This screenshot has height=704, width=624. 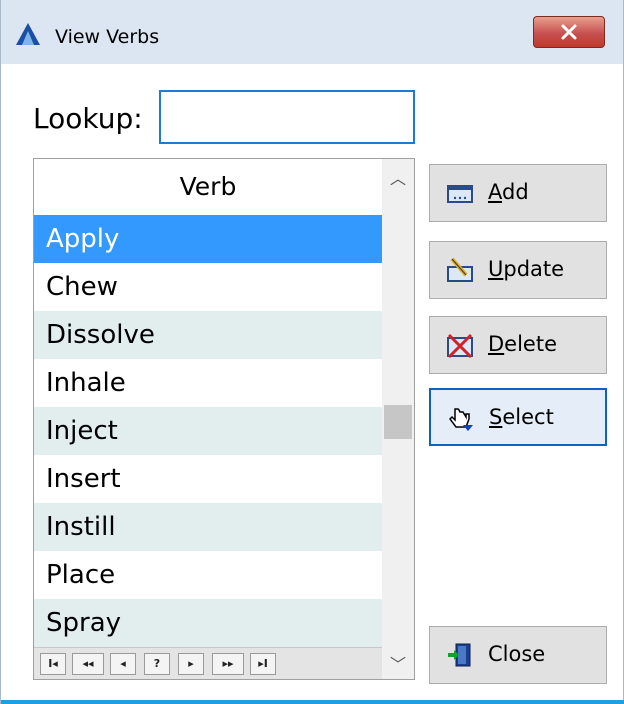 What do you see at coordinates (460, 269) in the screenshot?
I see `edit-pencil-icon` at bounding box center [460, 269].